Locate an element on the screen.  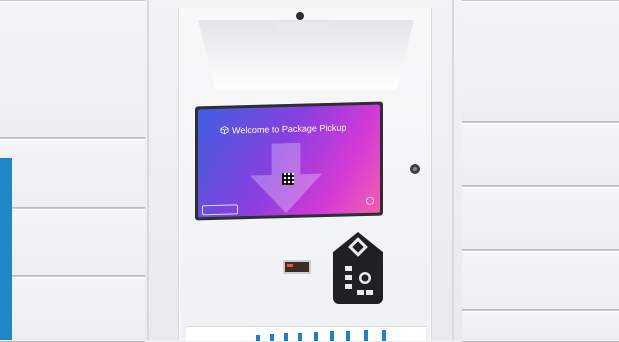
screen-button is located at coordinates (220, 210).